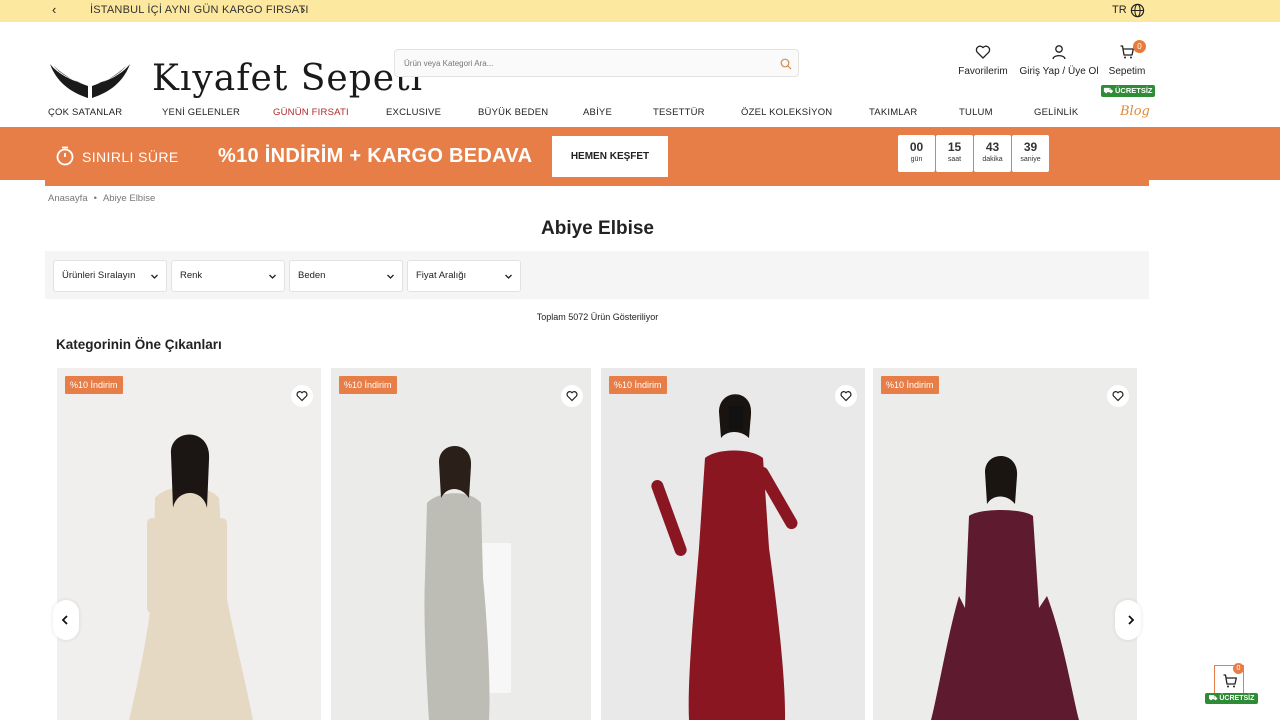  I want to click on nav-item-yeni-gelenler: YENİ GELENLER, so click(201, 112).